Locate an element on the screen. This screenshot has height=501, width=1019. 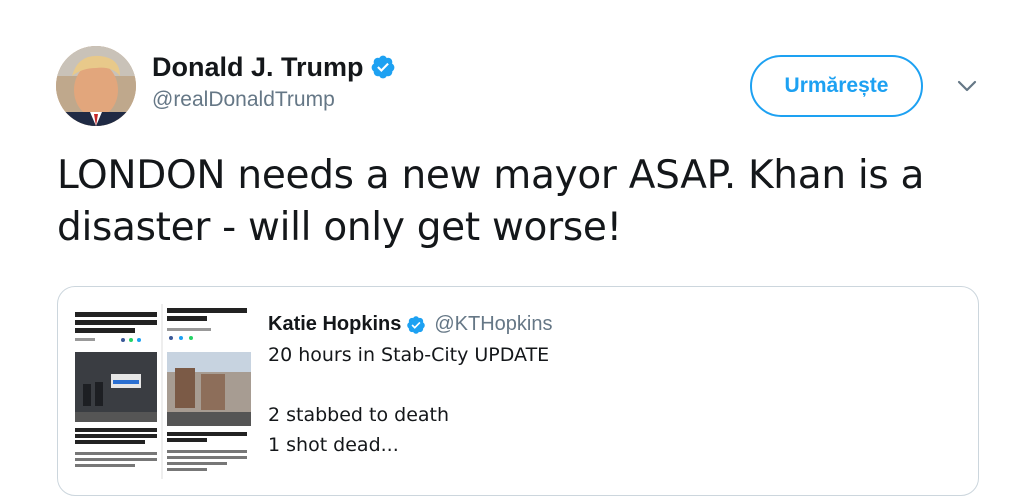
tweet-author: Donald J. Trump @realDonaldTrump is located at coordinates (274, 81).